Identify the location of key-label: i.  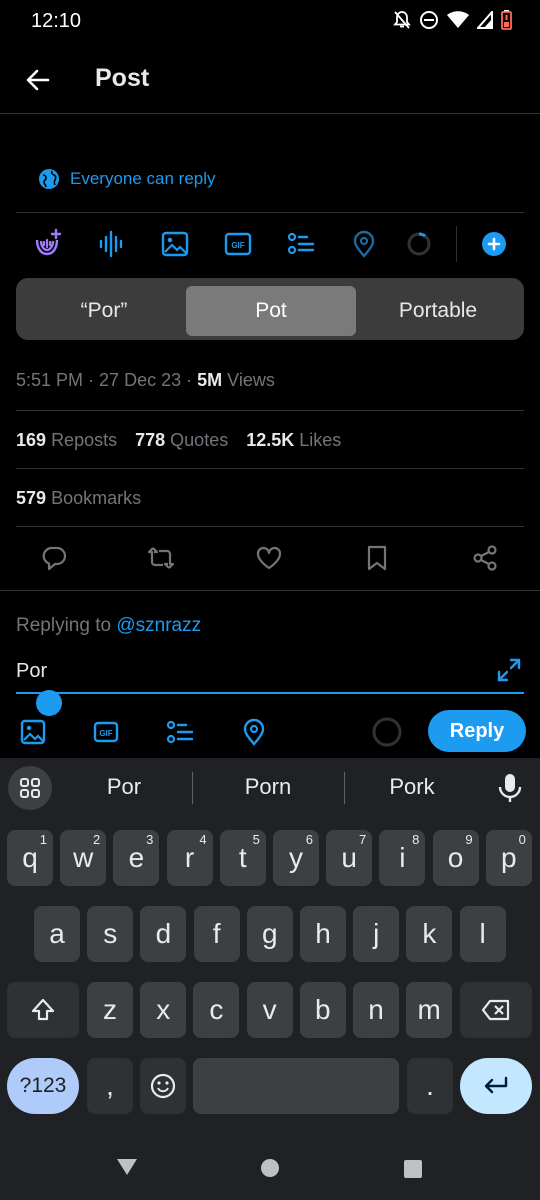
(402, 857).